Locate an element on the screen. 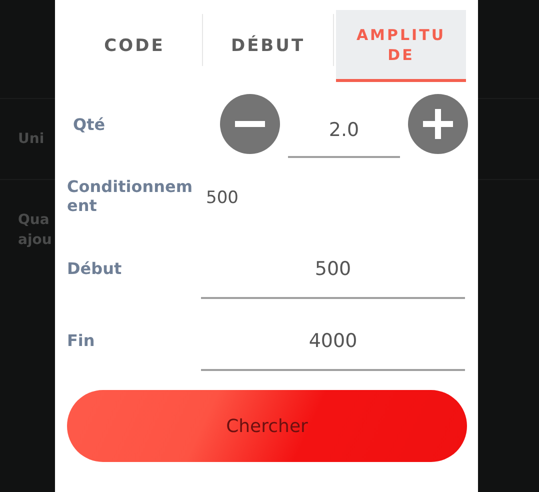 The height and width of the screenshot is (492, 539). background-text: Qua is located at coordinates (34, 220).